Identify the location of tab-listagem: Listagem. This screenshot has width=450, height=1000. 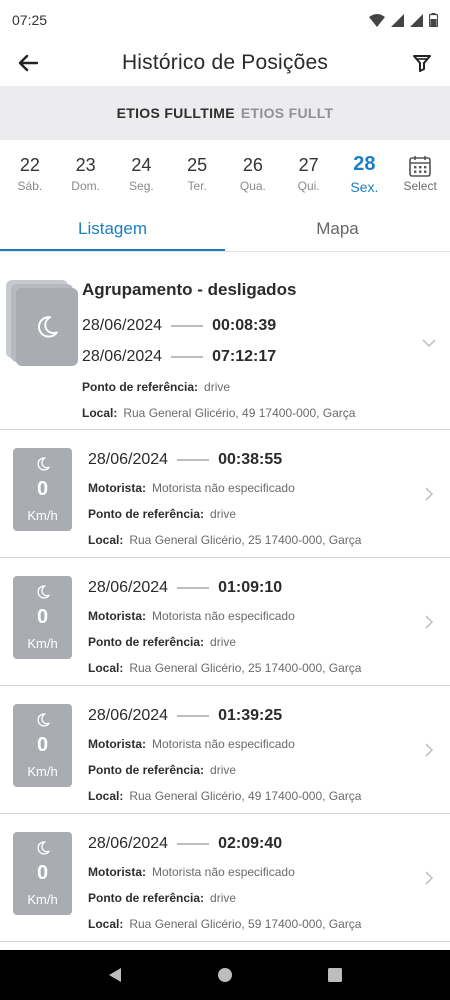
(112, 229).